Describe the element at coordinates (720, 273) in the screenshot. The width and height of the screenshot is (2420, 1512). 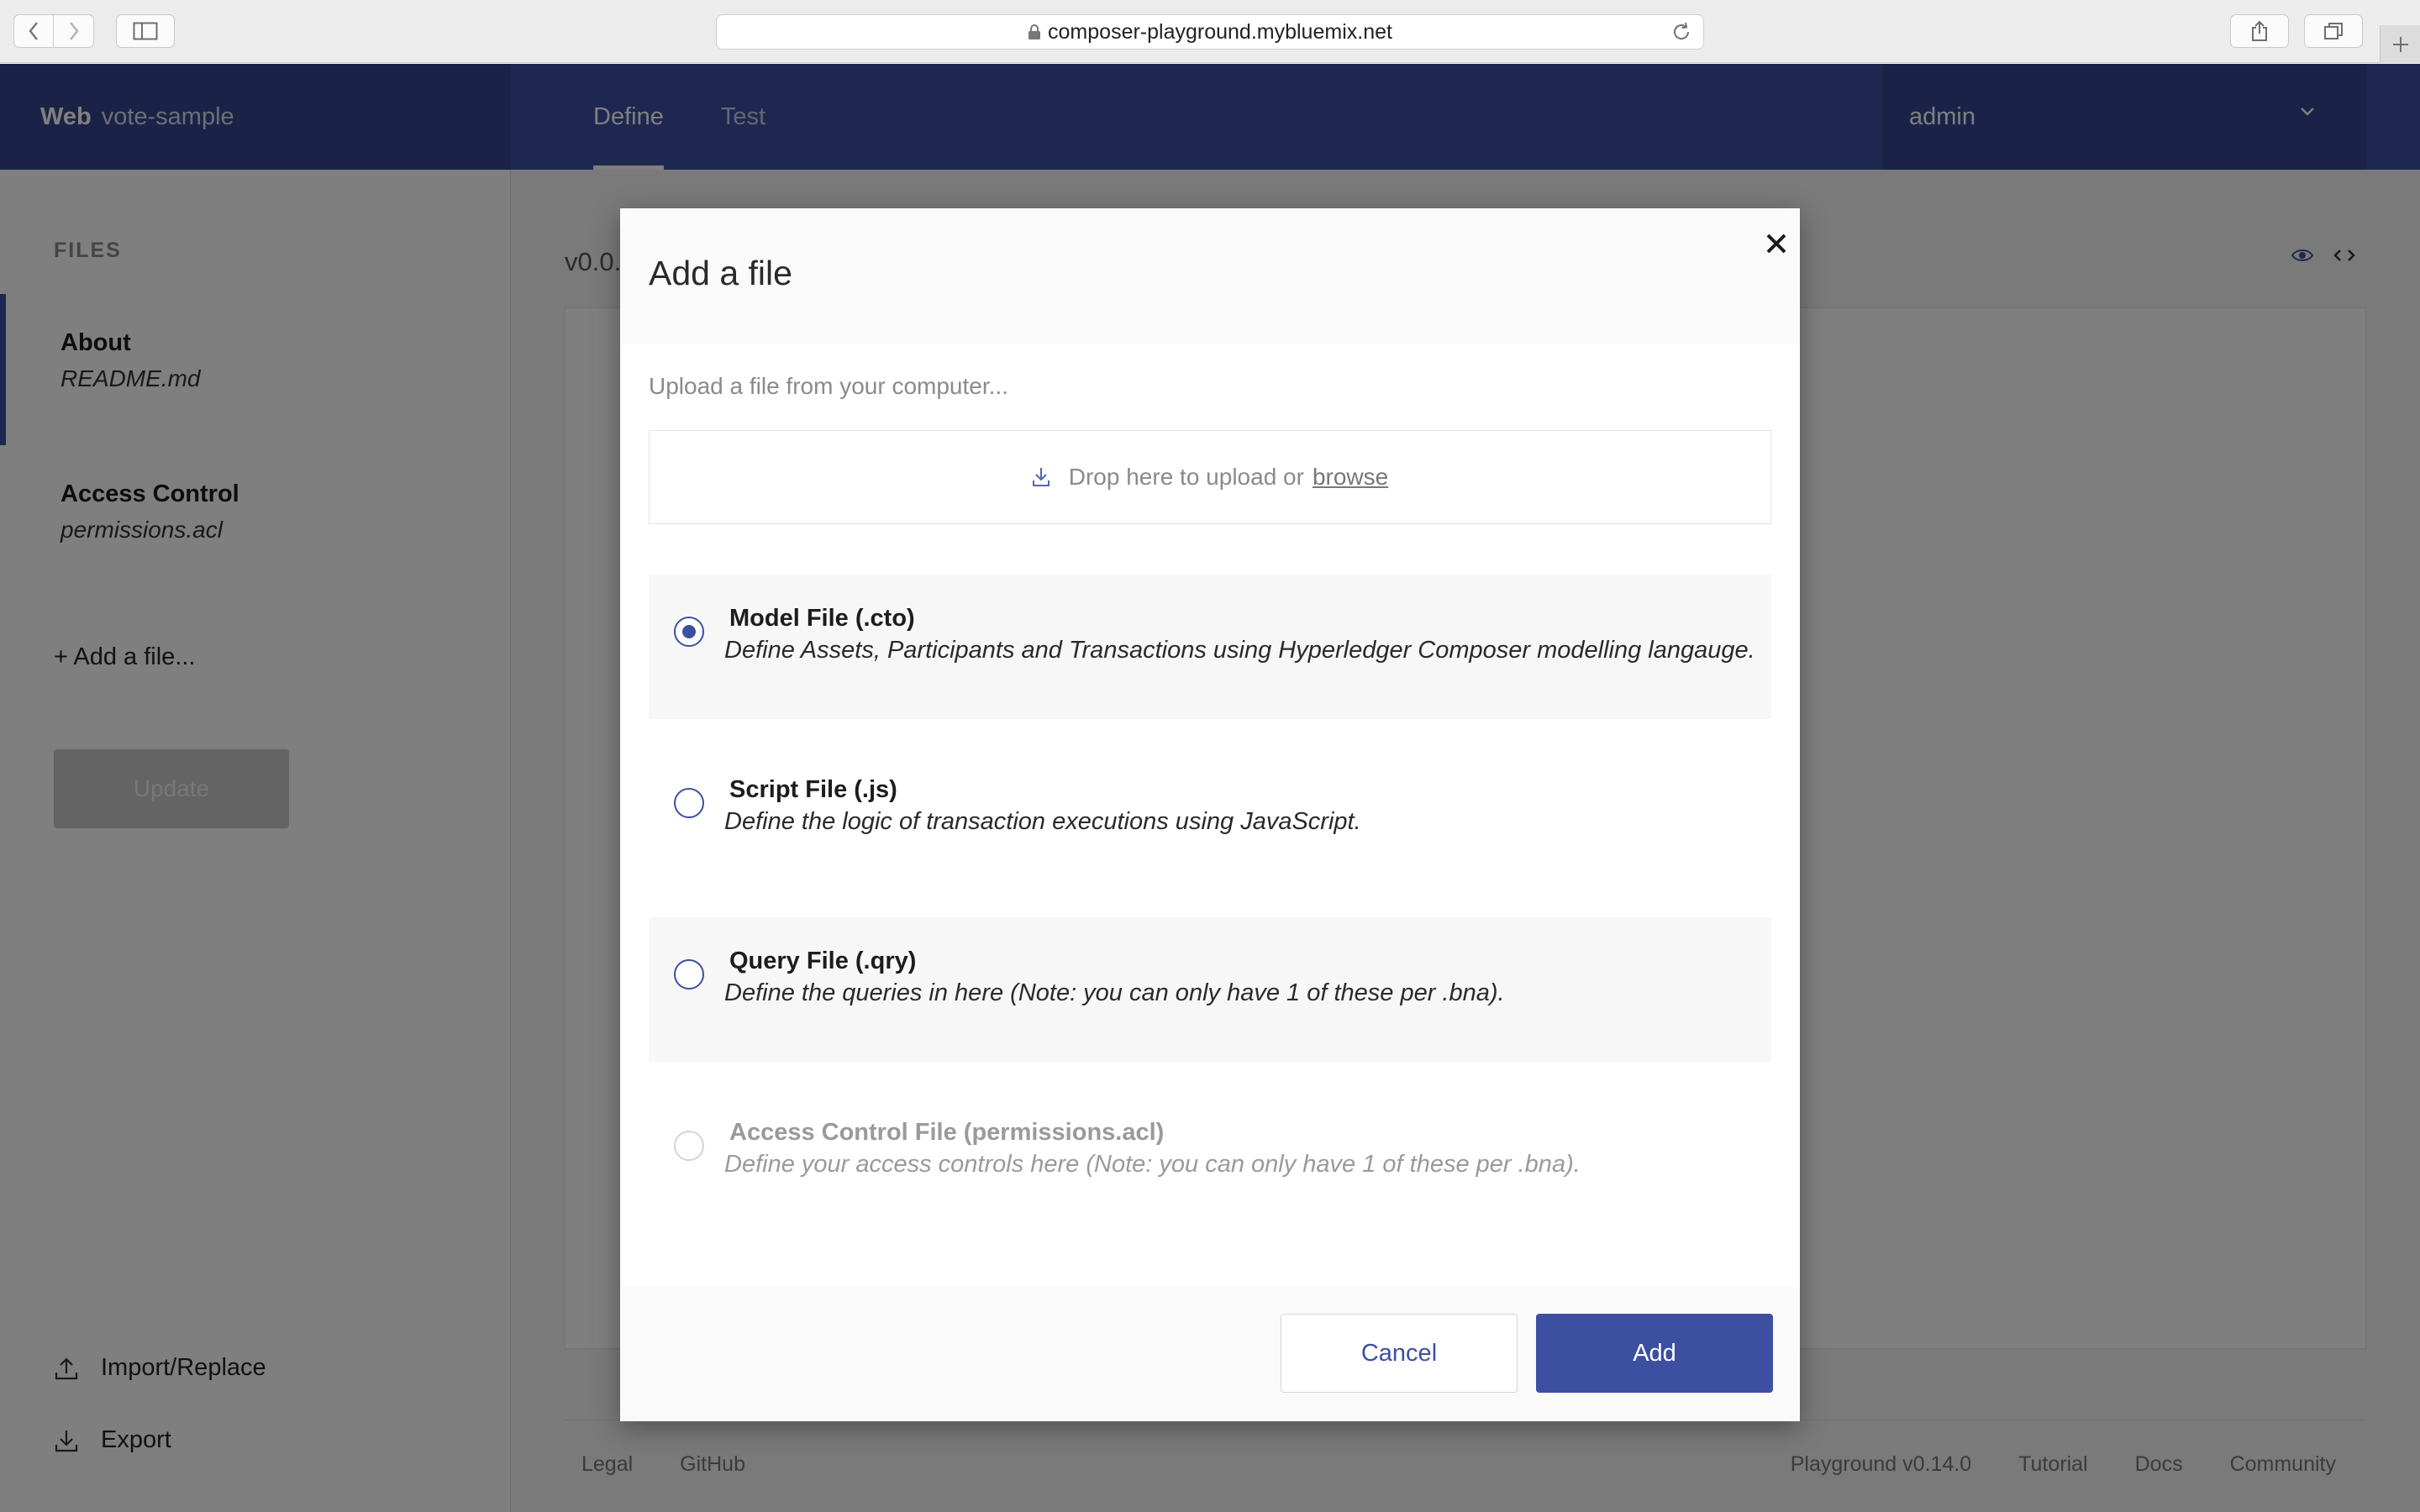
I see `dialog-title: Add a file` at that location.